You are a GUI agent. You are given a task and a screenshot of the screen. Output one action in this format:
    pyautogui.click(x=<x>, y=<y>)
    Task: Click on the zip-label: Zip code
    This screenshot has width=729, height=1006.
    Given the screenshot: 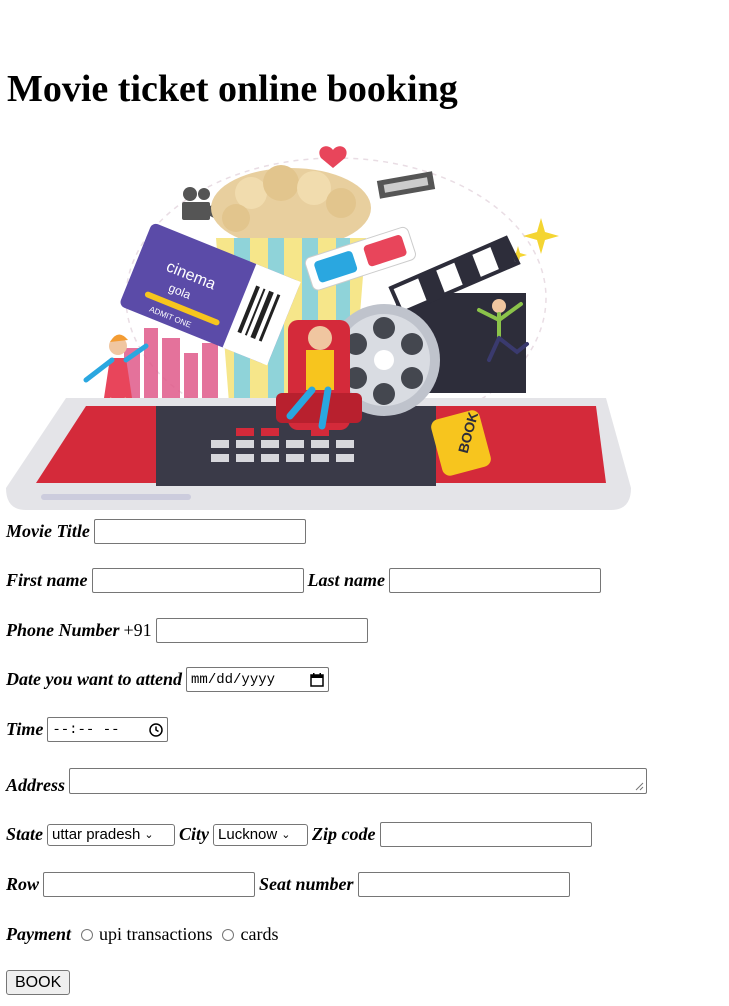 What is the action you would take?
    pyautogui.click(x=344, y=834)
    